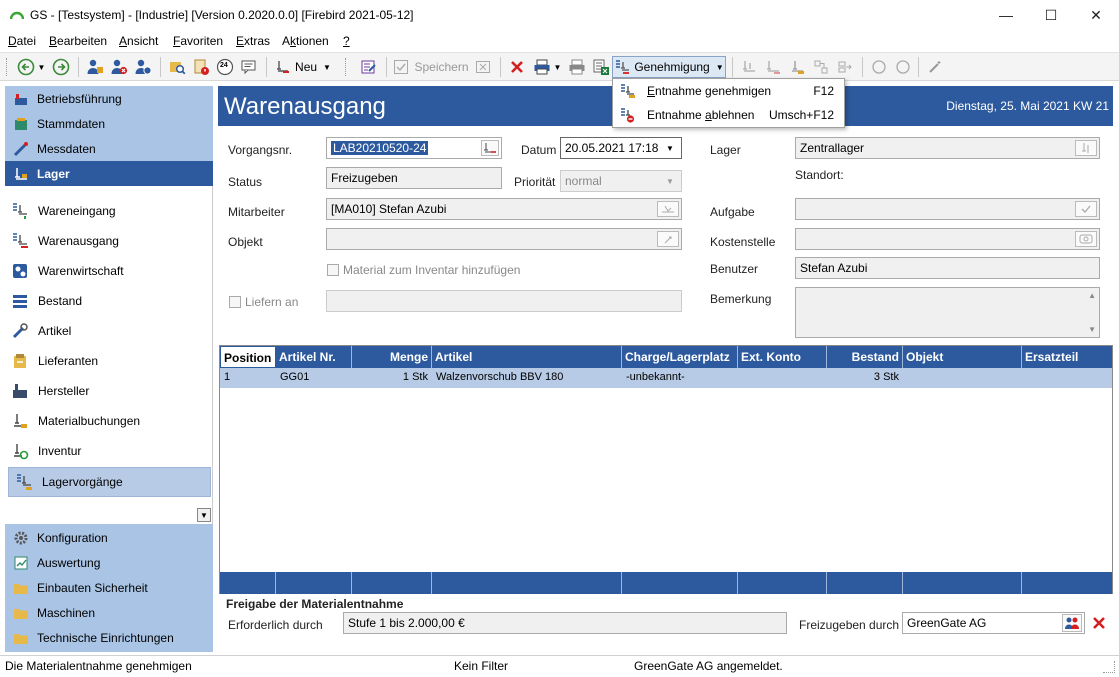  What do you see at coordinates (845, 67) in the screenshot?
I see `move-button` at bounding box center [845, 67].